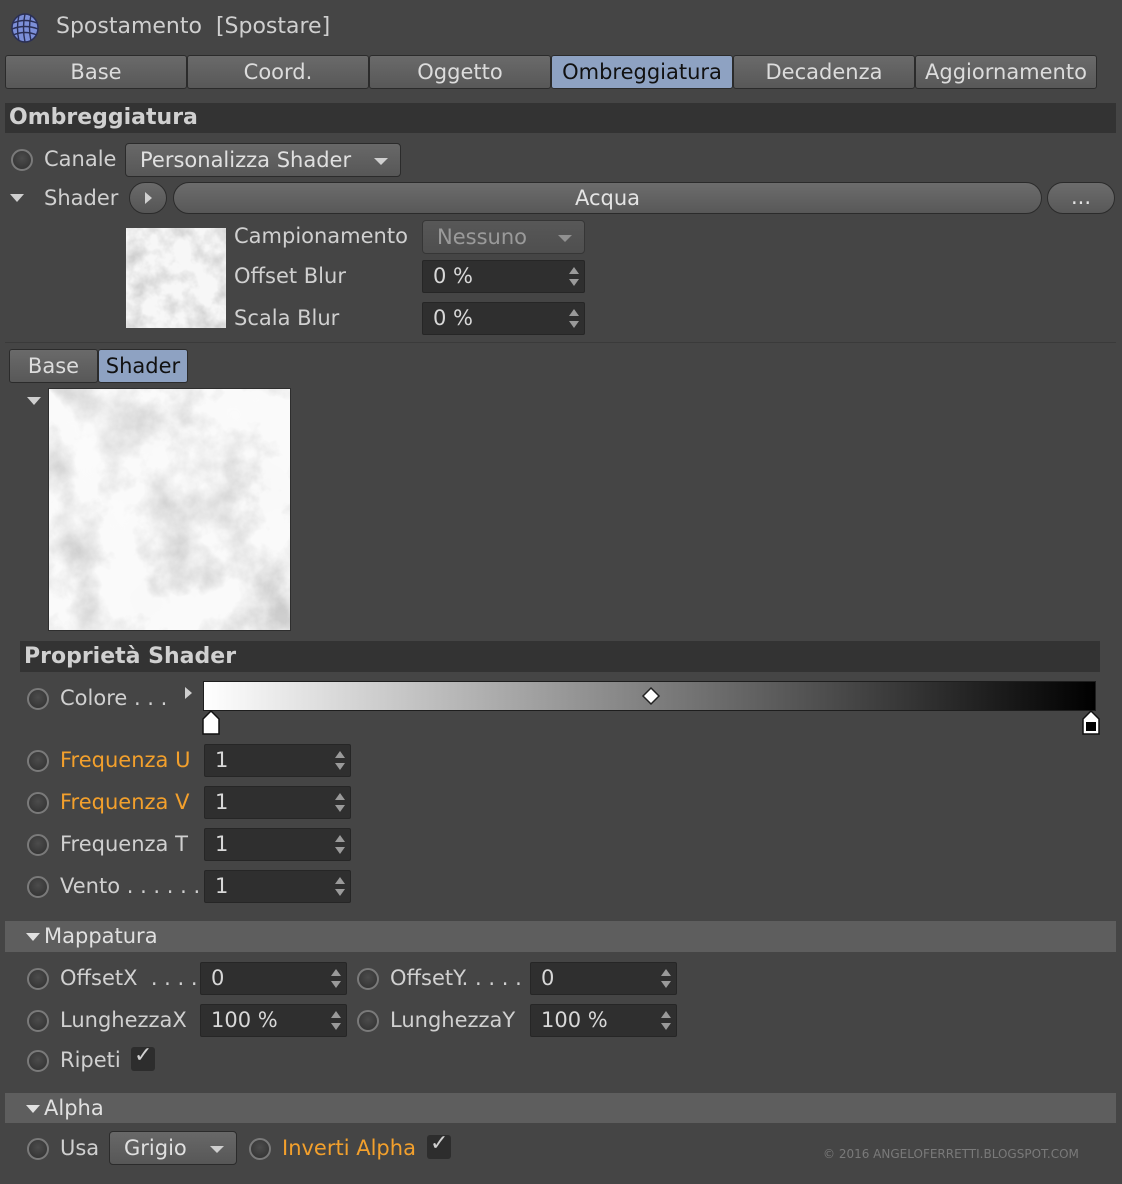  I want to click on campionamento-dropdown: Nessuno, so click(503, 237).